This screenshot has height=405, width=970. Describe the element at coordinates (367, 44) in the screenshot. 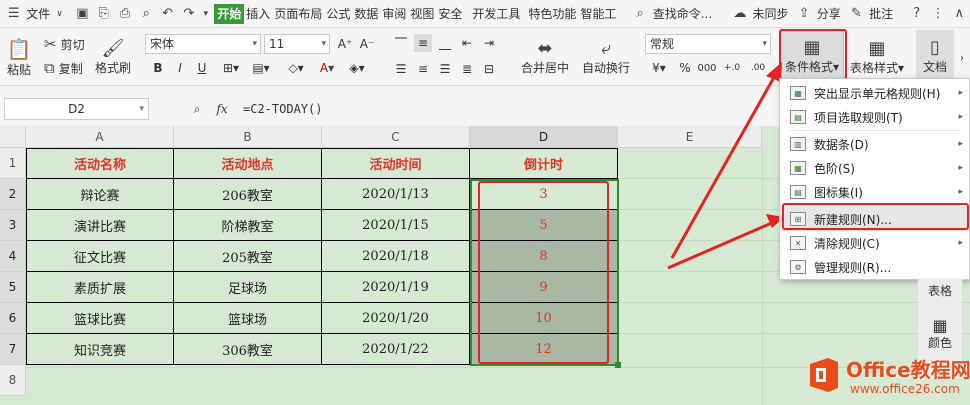

I see `shrink-font-icon: A⁻` at that location.